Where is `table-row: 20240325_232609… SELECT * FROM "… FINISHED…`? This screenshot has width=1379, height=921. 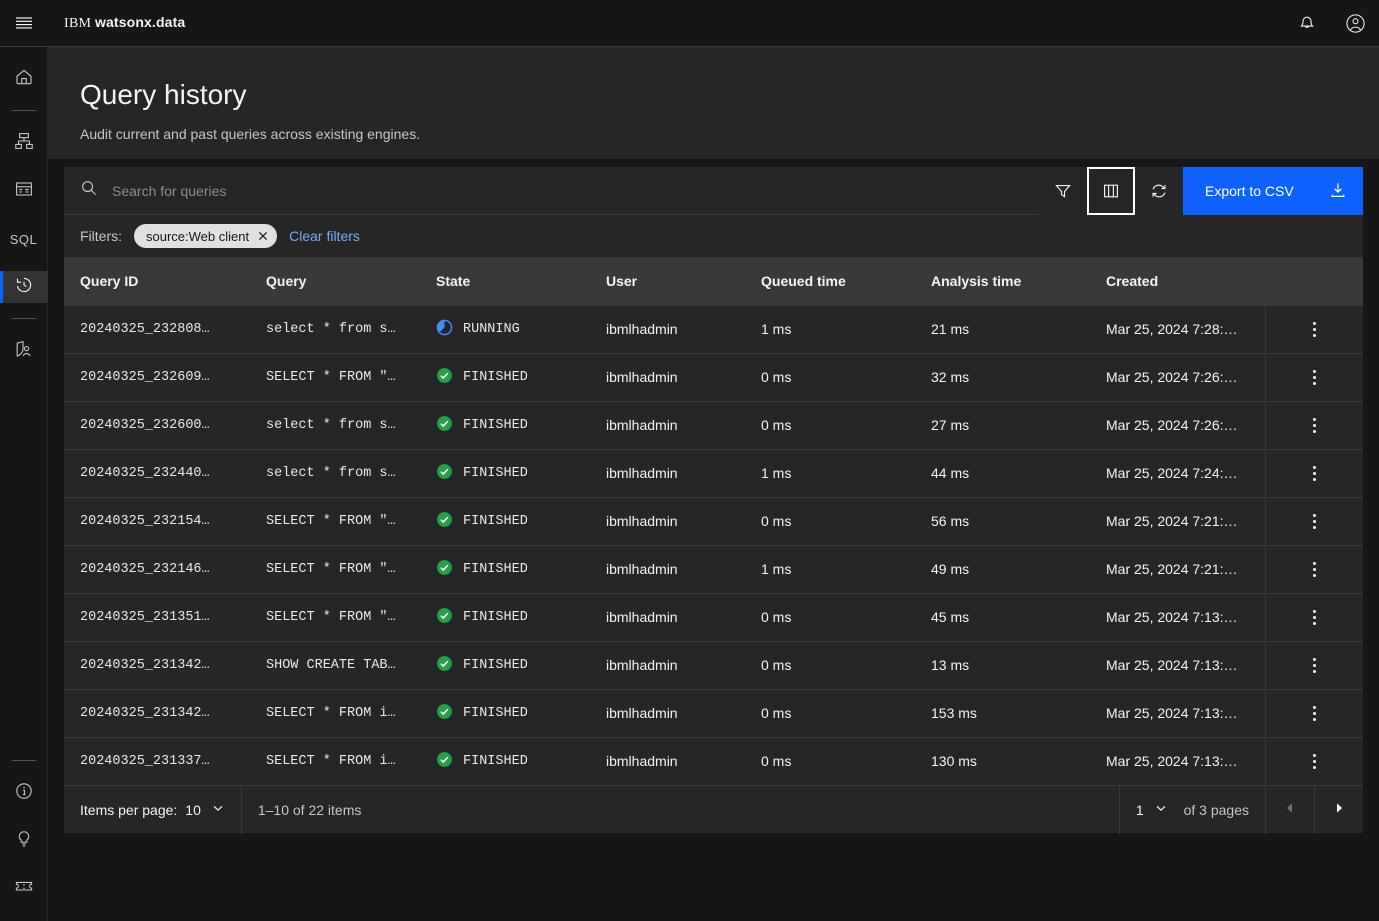
table-row: 20240325_232609… SELECT * FROM "… FINISHED… is located at coordinates (713, 377).